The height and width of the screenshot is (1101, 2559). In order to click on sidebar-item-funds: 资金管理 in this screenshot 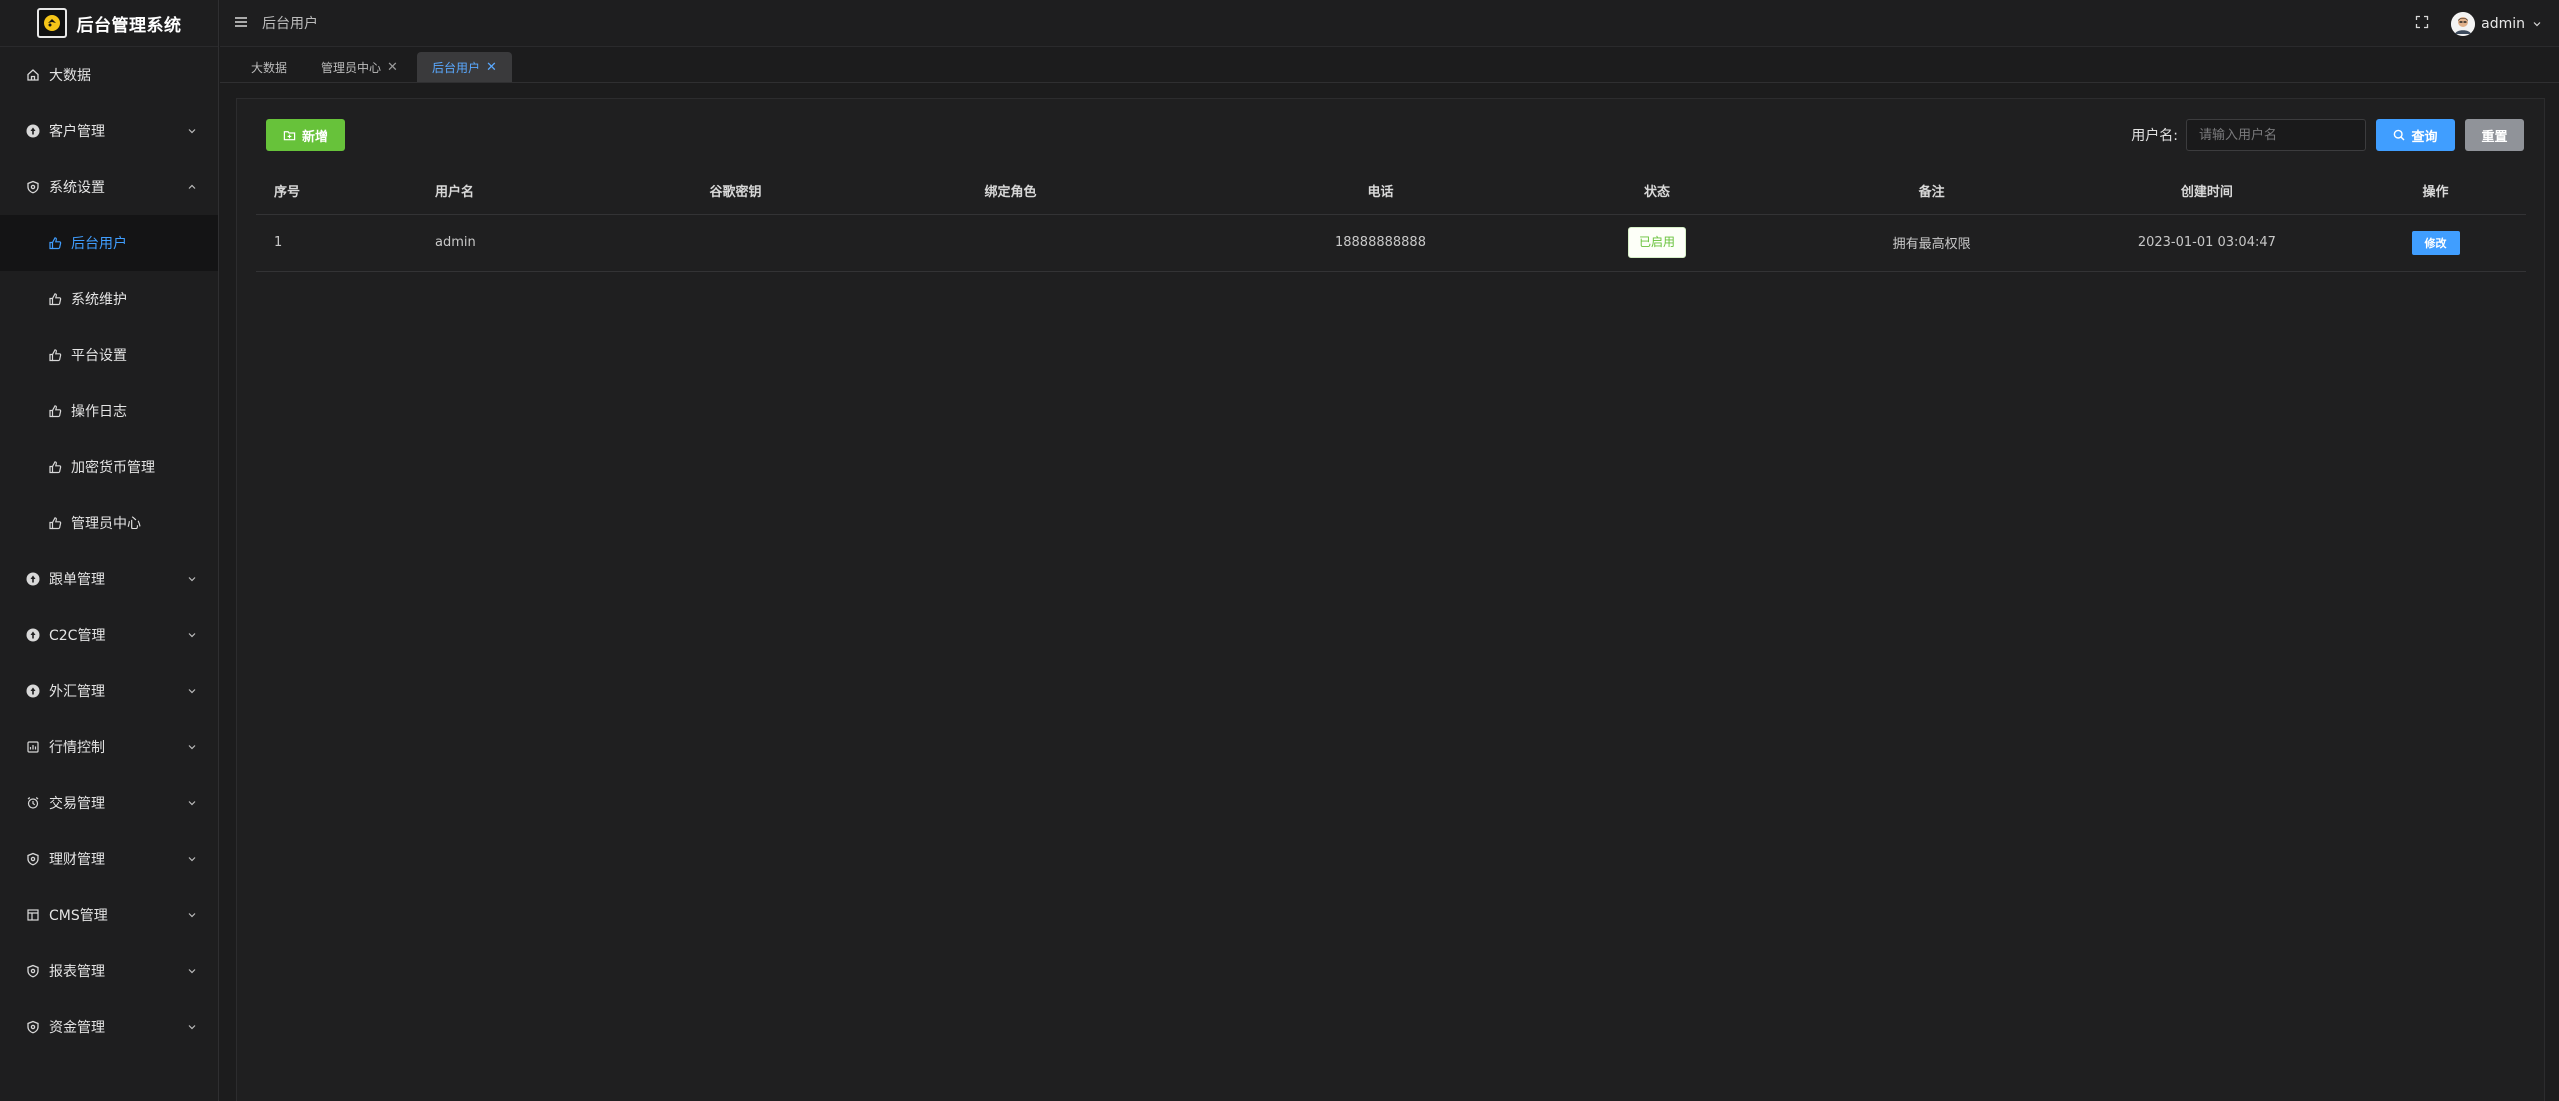, I will do `click(109, 1027)`.